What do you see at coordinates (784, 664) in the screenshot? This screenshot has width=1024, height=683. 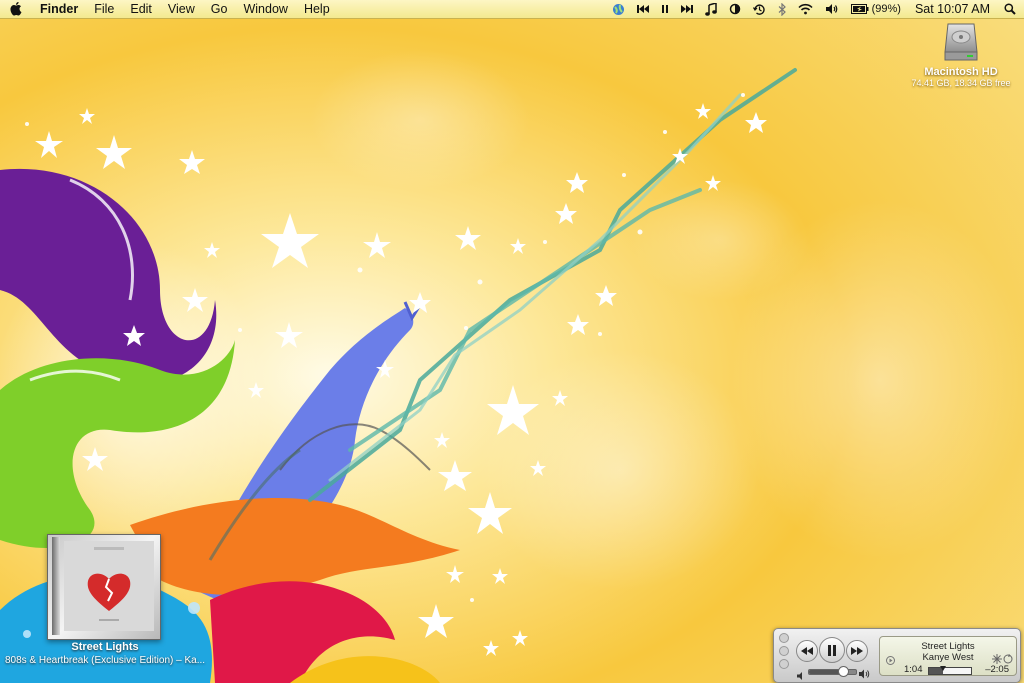 I see `zoom-button` at bounding box center [784, 664].